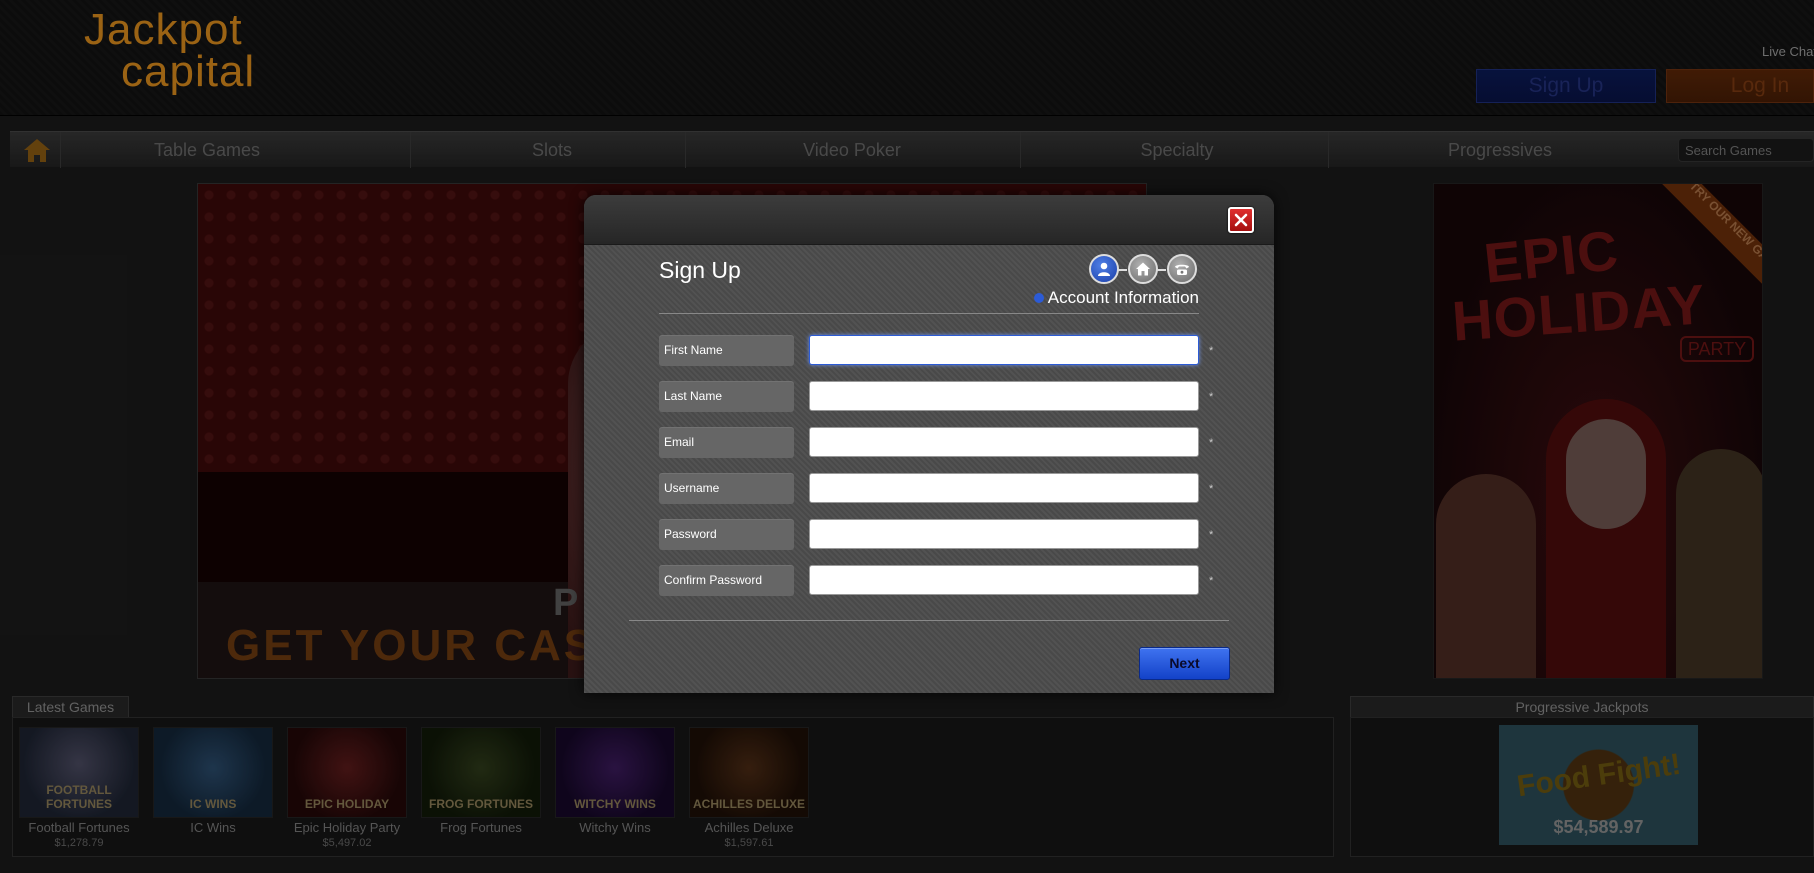  Describe the element at coordinates (1004, 534) in the screenshot. I see `password-input` at that location.